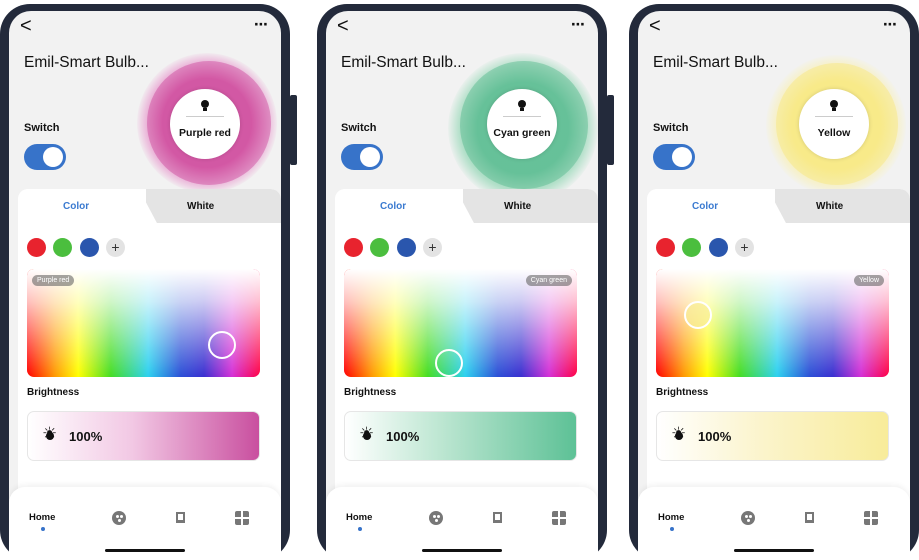  I want to click on current-color-name: Purple red, so click(205, 133).